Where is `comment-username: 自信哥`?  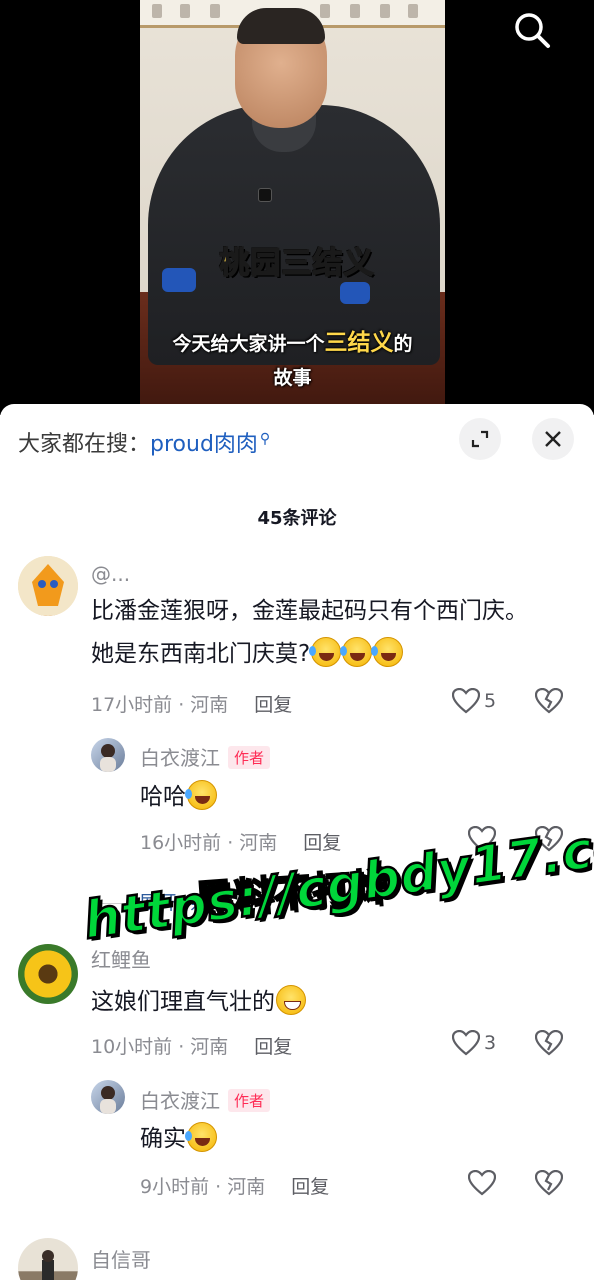
comment-username: 自信哥 is located at coordinates (121, 1258).